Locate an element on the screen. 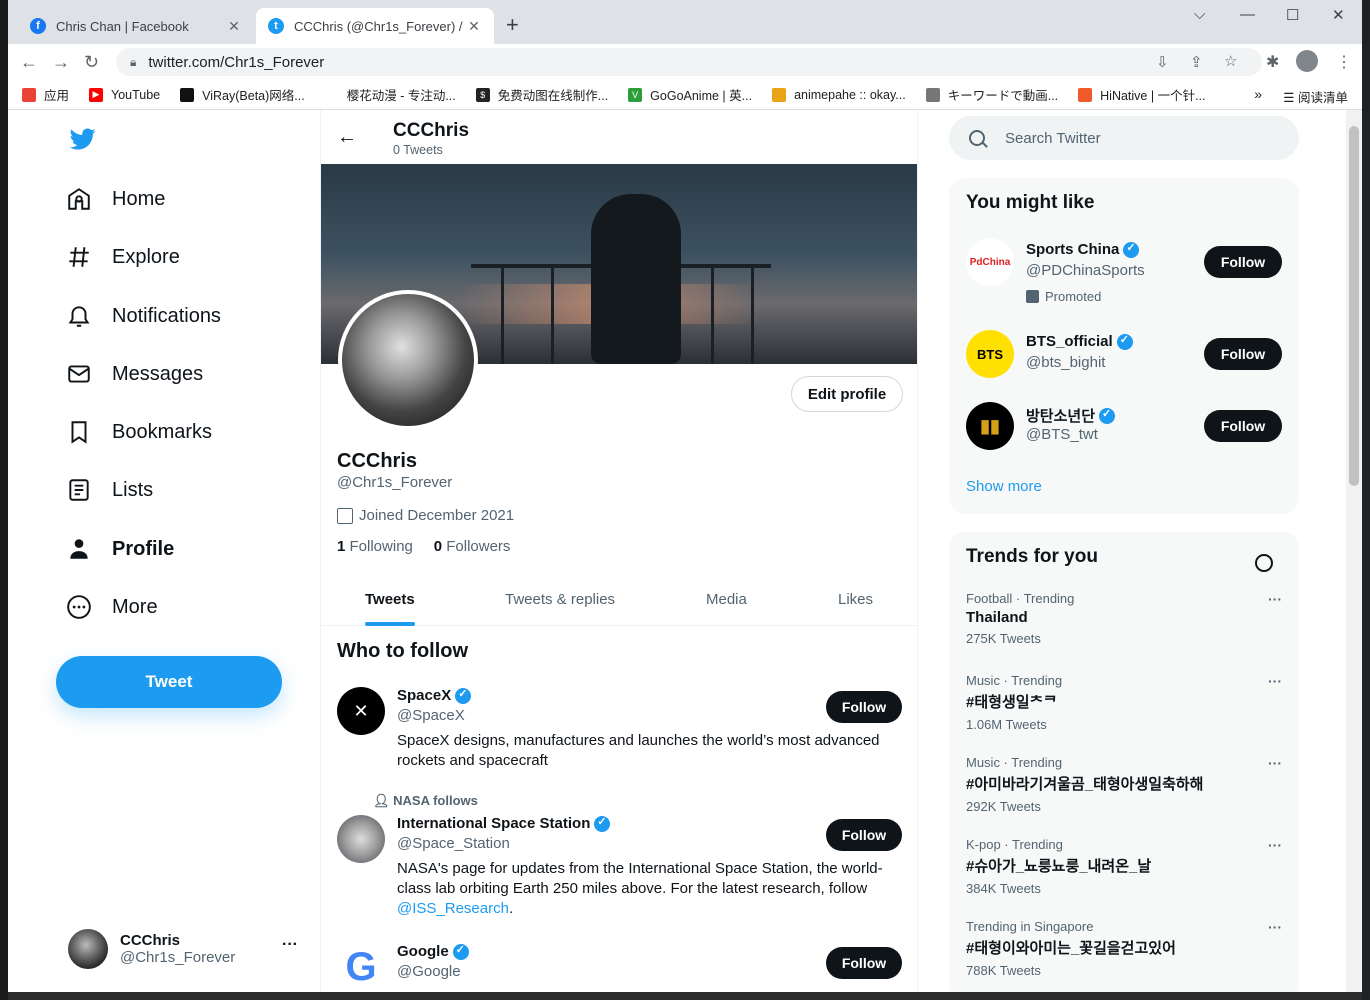  search-placeholder: Search Twitter is located at coordinates (1053, 138).